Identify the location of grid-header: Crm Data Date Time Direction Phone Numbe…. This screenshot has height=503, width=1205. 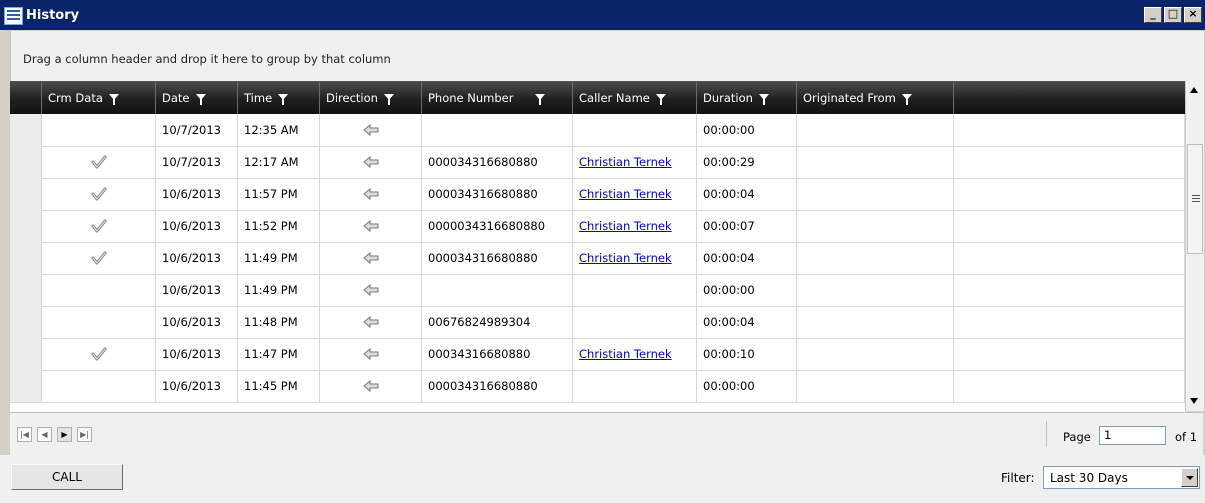
(597, 98).